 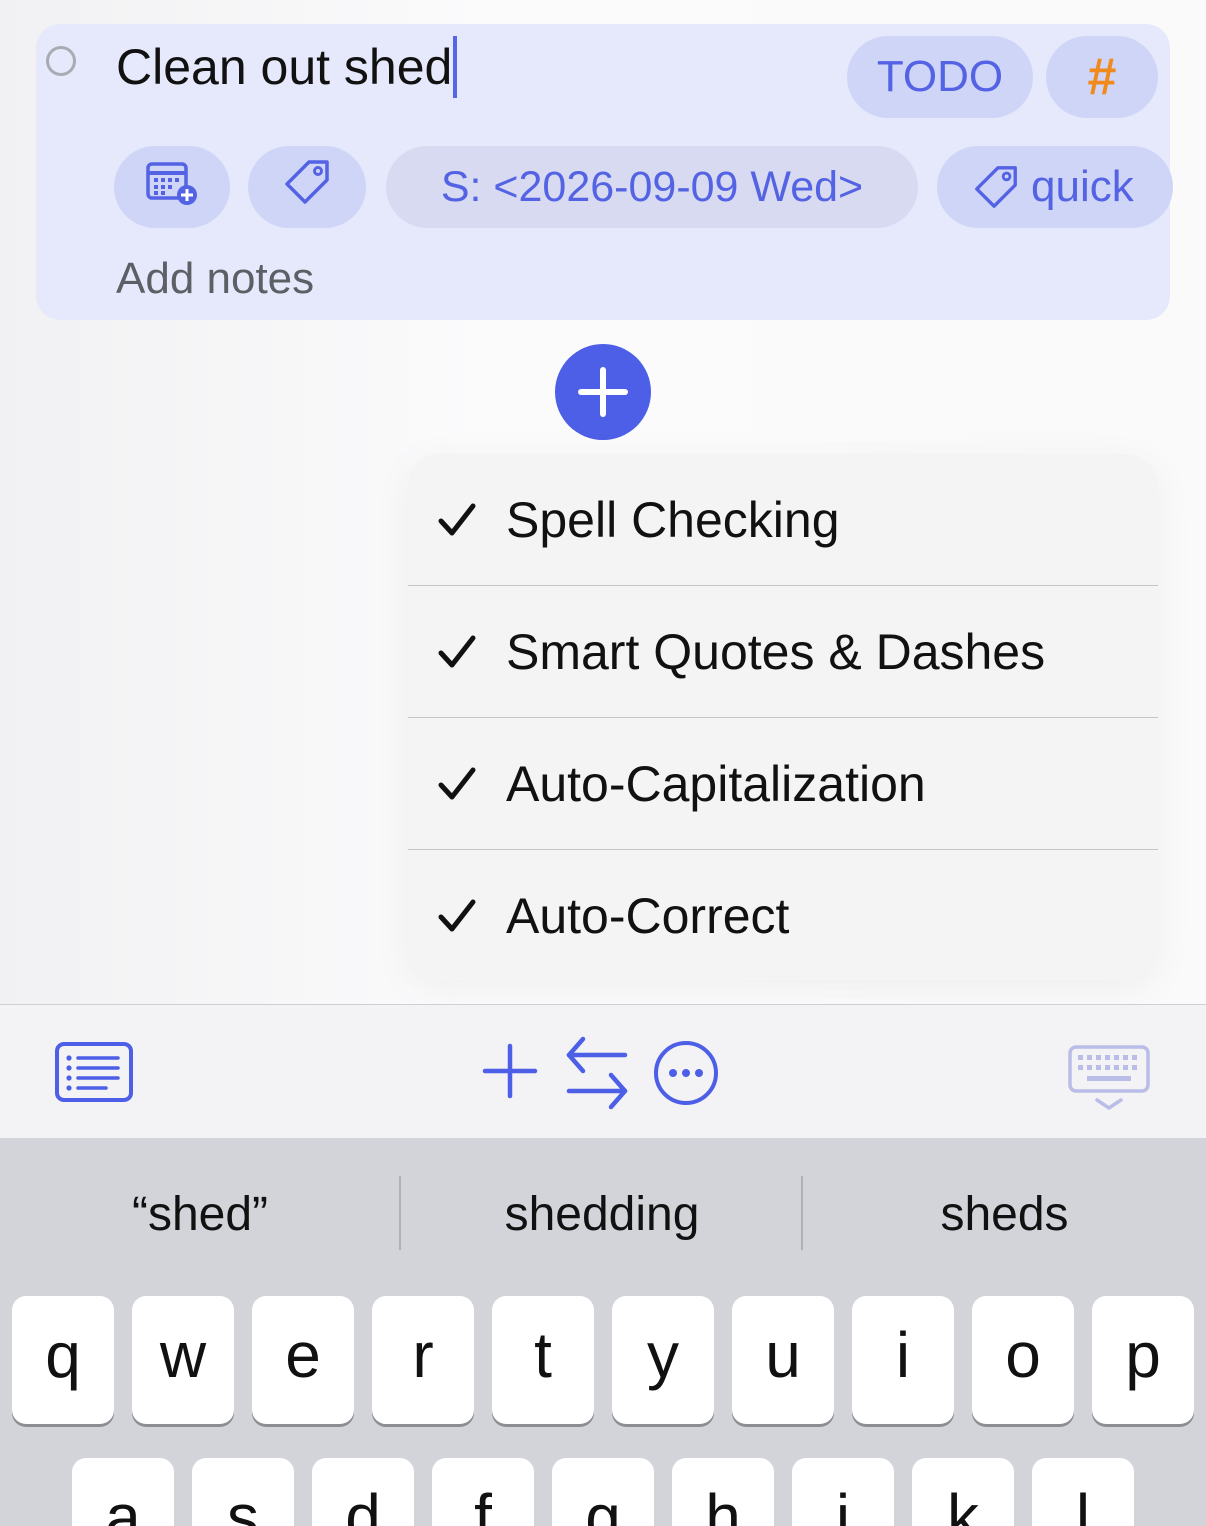 What do you see at coordinates (776, 652) in the screenshot?
I see `menu-item-label: Smart Quotes & Dashes` at bounding box center [776, 652].